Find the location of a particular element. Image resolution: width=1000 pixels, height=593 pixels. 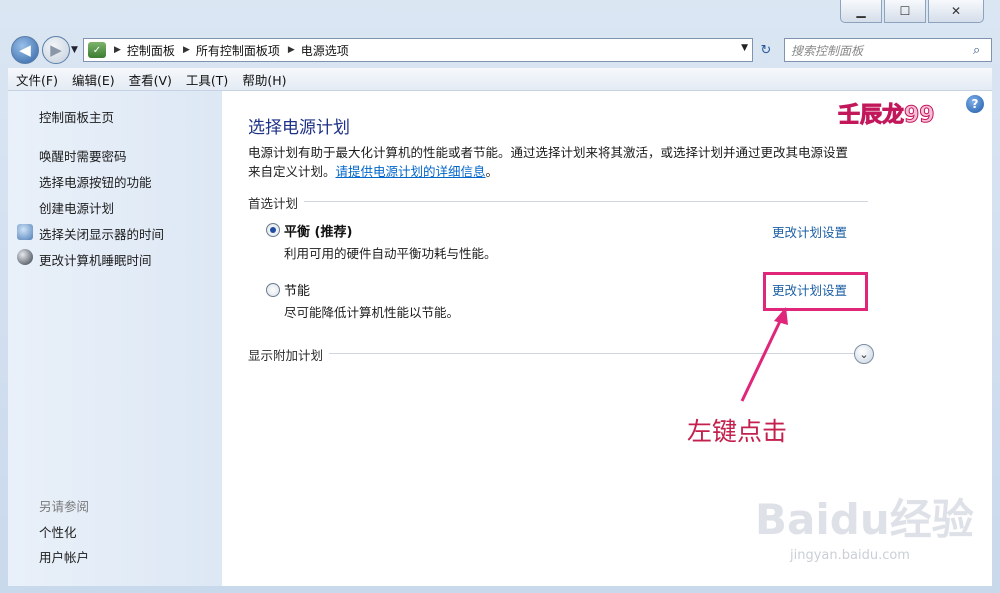

maximize-button: ☐ is located at coordinates (905, 11).